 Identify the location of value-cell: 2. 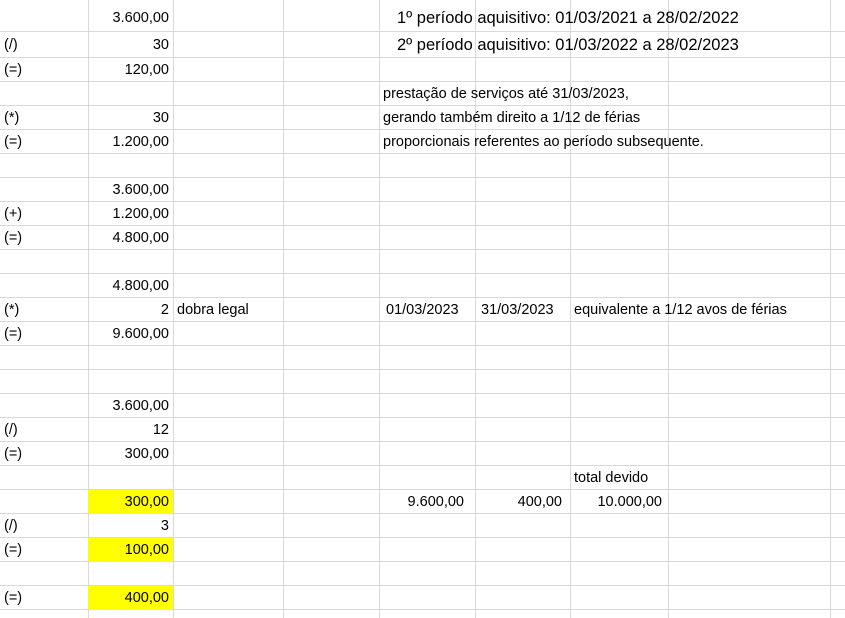
(130, 310).